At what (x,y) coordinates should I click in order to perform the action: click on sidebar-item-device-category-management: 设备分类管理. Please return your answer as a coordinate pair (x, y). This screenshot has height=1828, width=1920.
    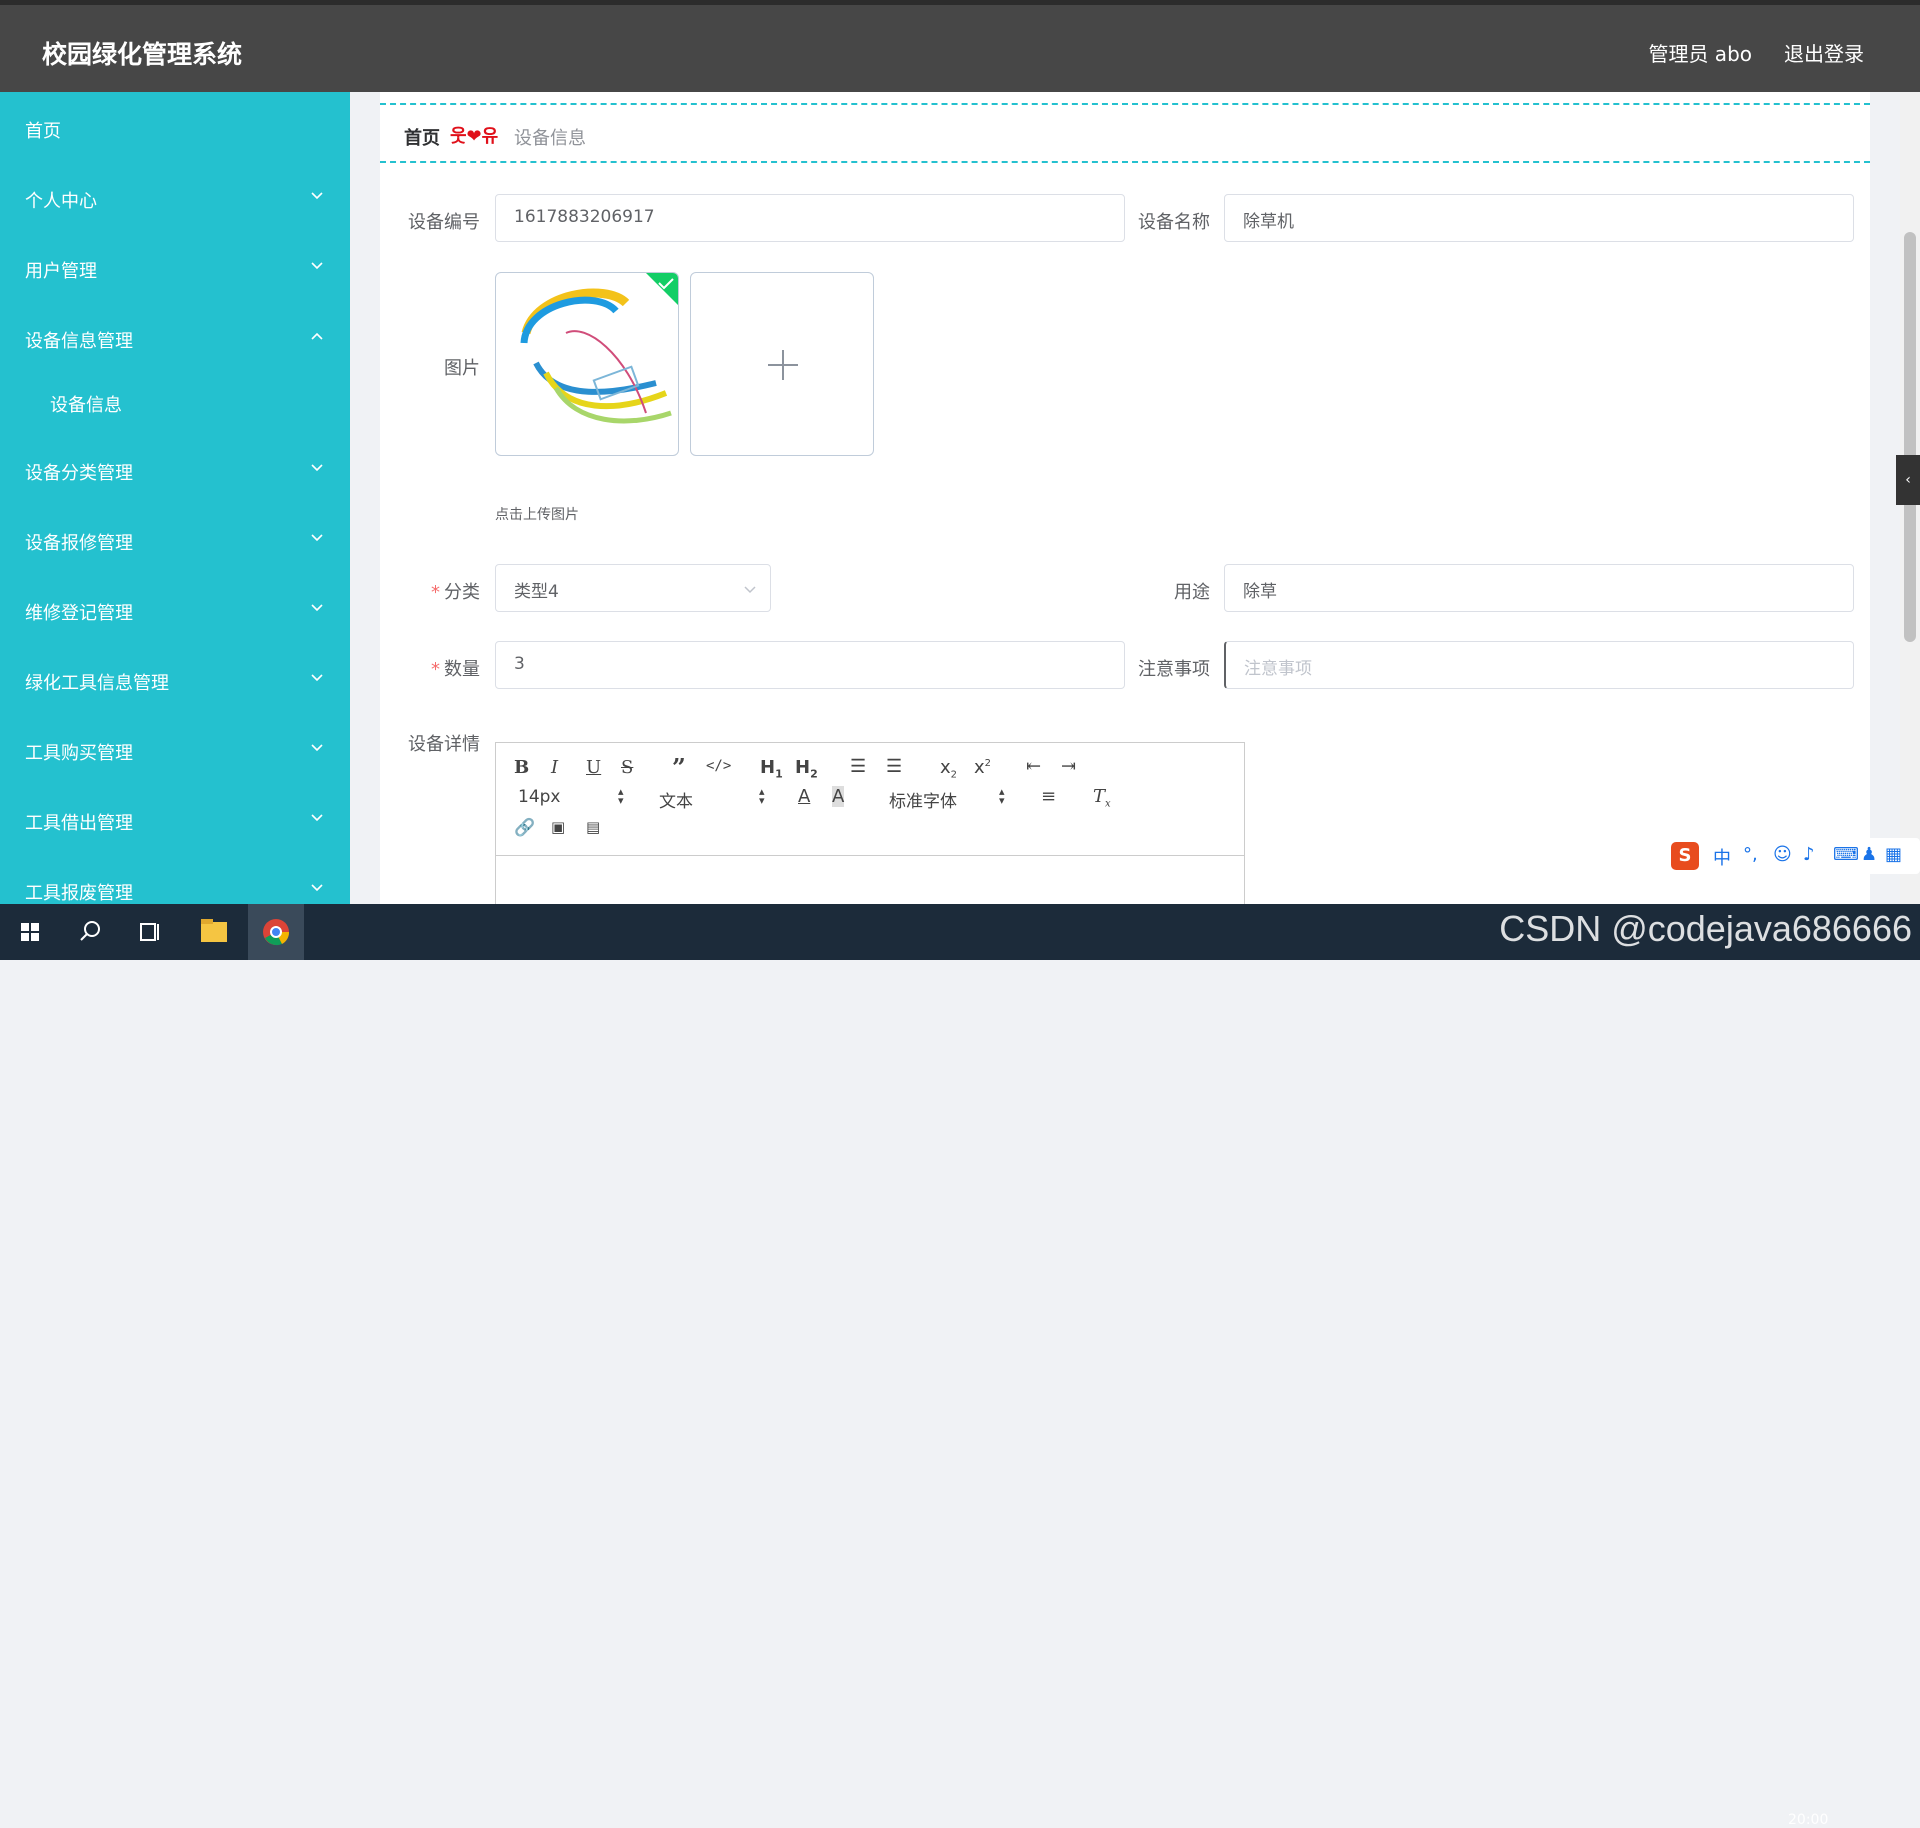
    Looking at the image, I should click on (175, 471).